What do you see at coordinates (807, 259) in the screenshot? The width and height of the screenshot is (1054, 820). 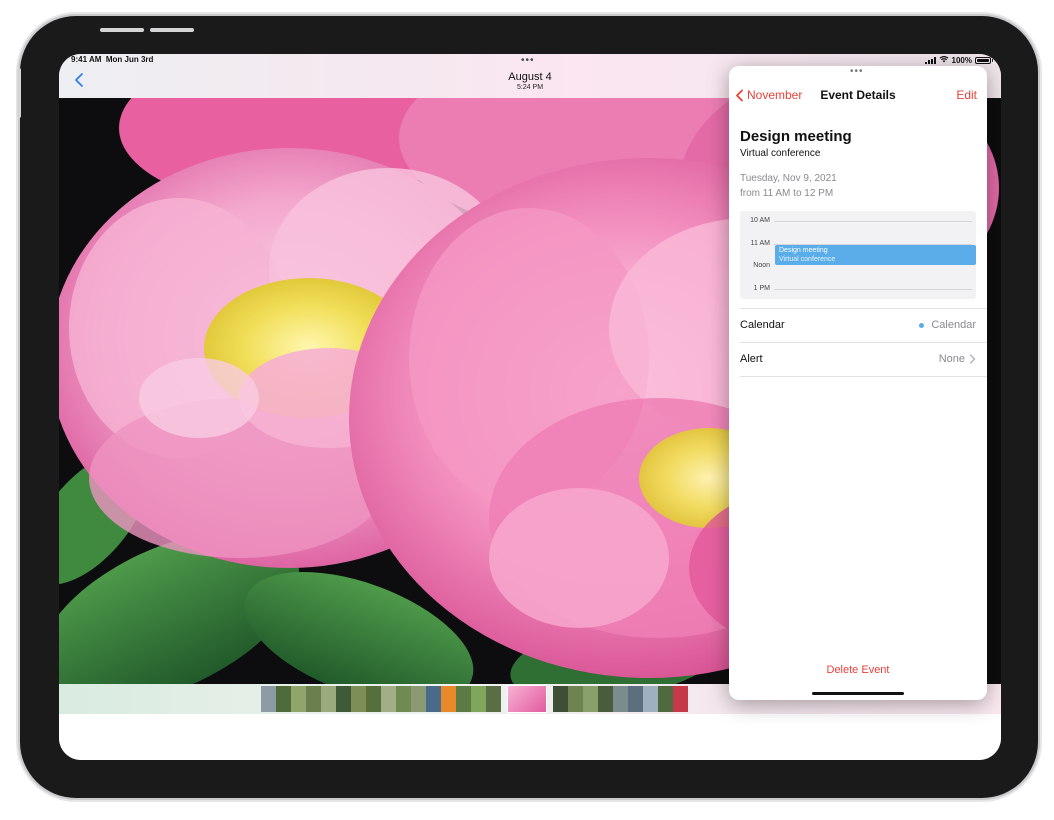 I see `timeline-event-subtitle: Virtual conference` at bounding box center [807, 259].